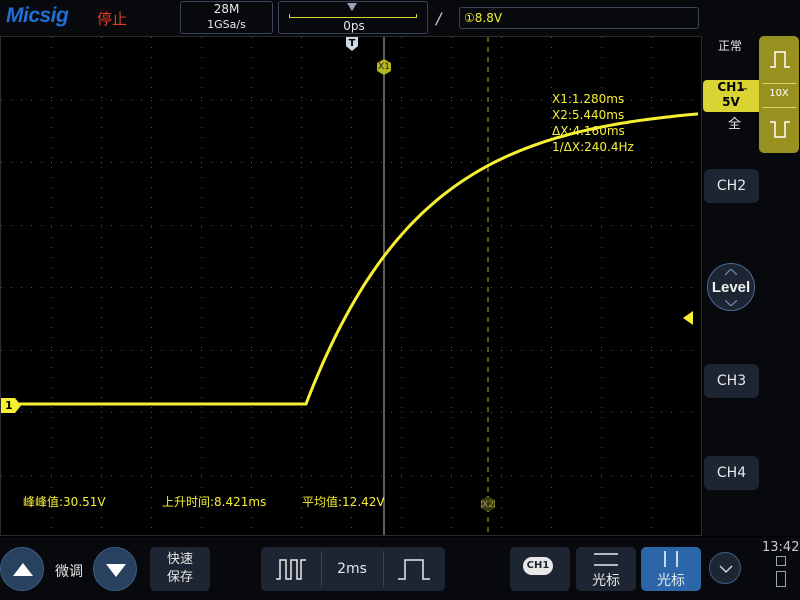 This screenshot has height=600, width=800. I want to click on ch4-button: CH4, so click(731, 473).